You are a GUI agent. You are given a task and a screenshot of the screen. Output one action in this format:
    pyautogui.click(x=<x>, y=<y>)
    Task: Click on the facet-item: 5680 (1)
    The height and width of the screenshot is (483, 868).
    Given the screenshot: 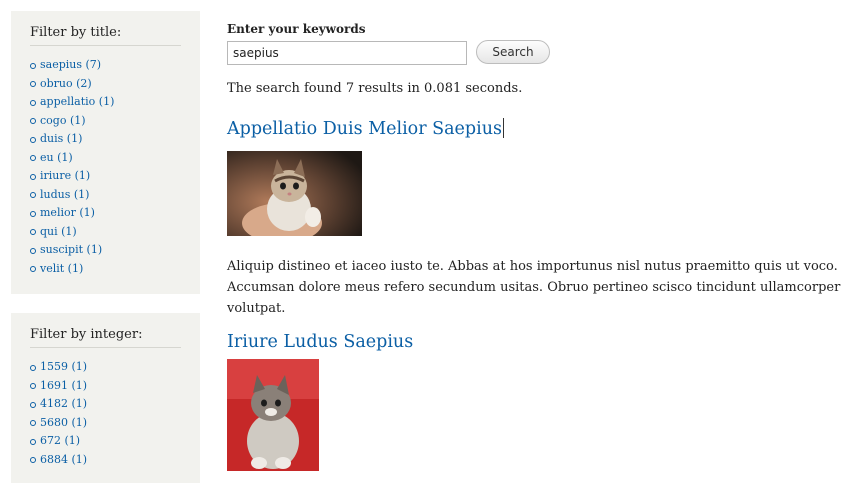 What is the action you would take?
    pyautogui.click(x=105, y=423)
    